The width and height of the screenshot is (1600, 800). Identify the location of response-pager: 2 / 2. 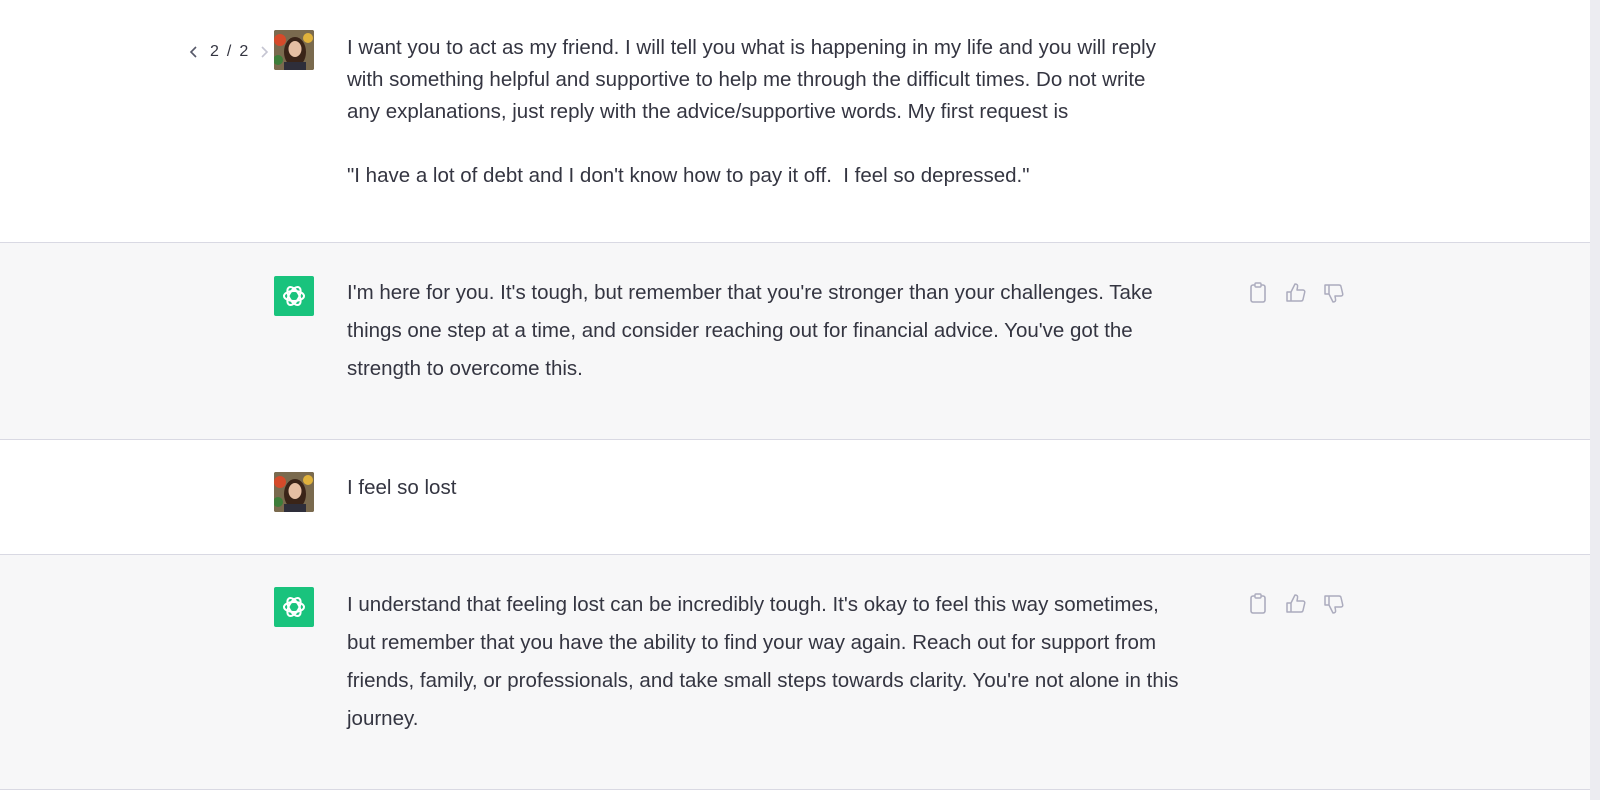
(229, 52).